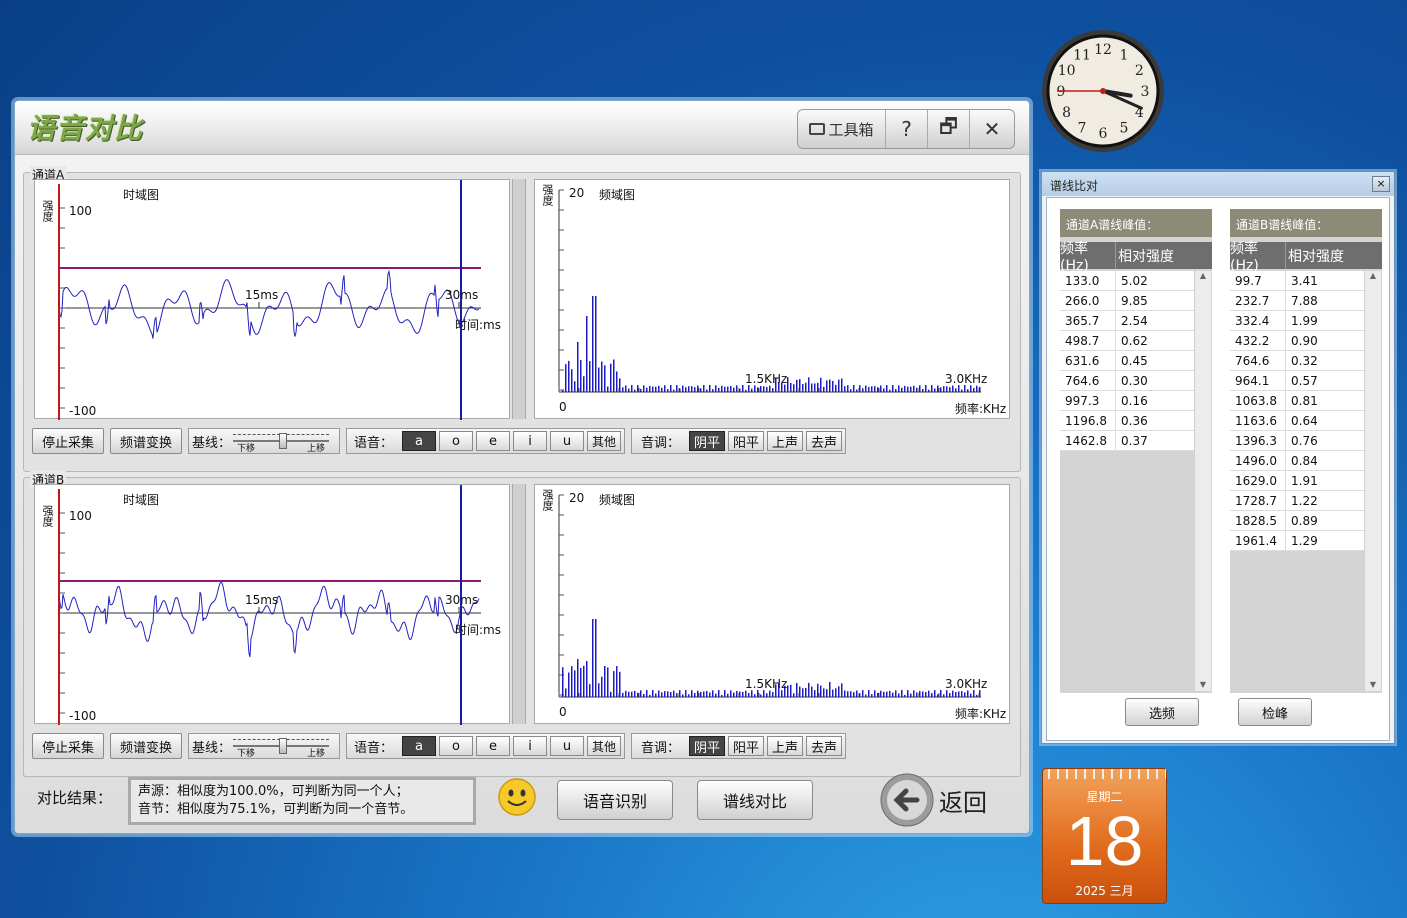 The width and height of the screenshot is (1407, 918). What do you see at coordinates (1297, 461) in the screenshot?
I see `peak-row: 1496.0 0.84` at bounding box center [1297, 461].